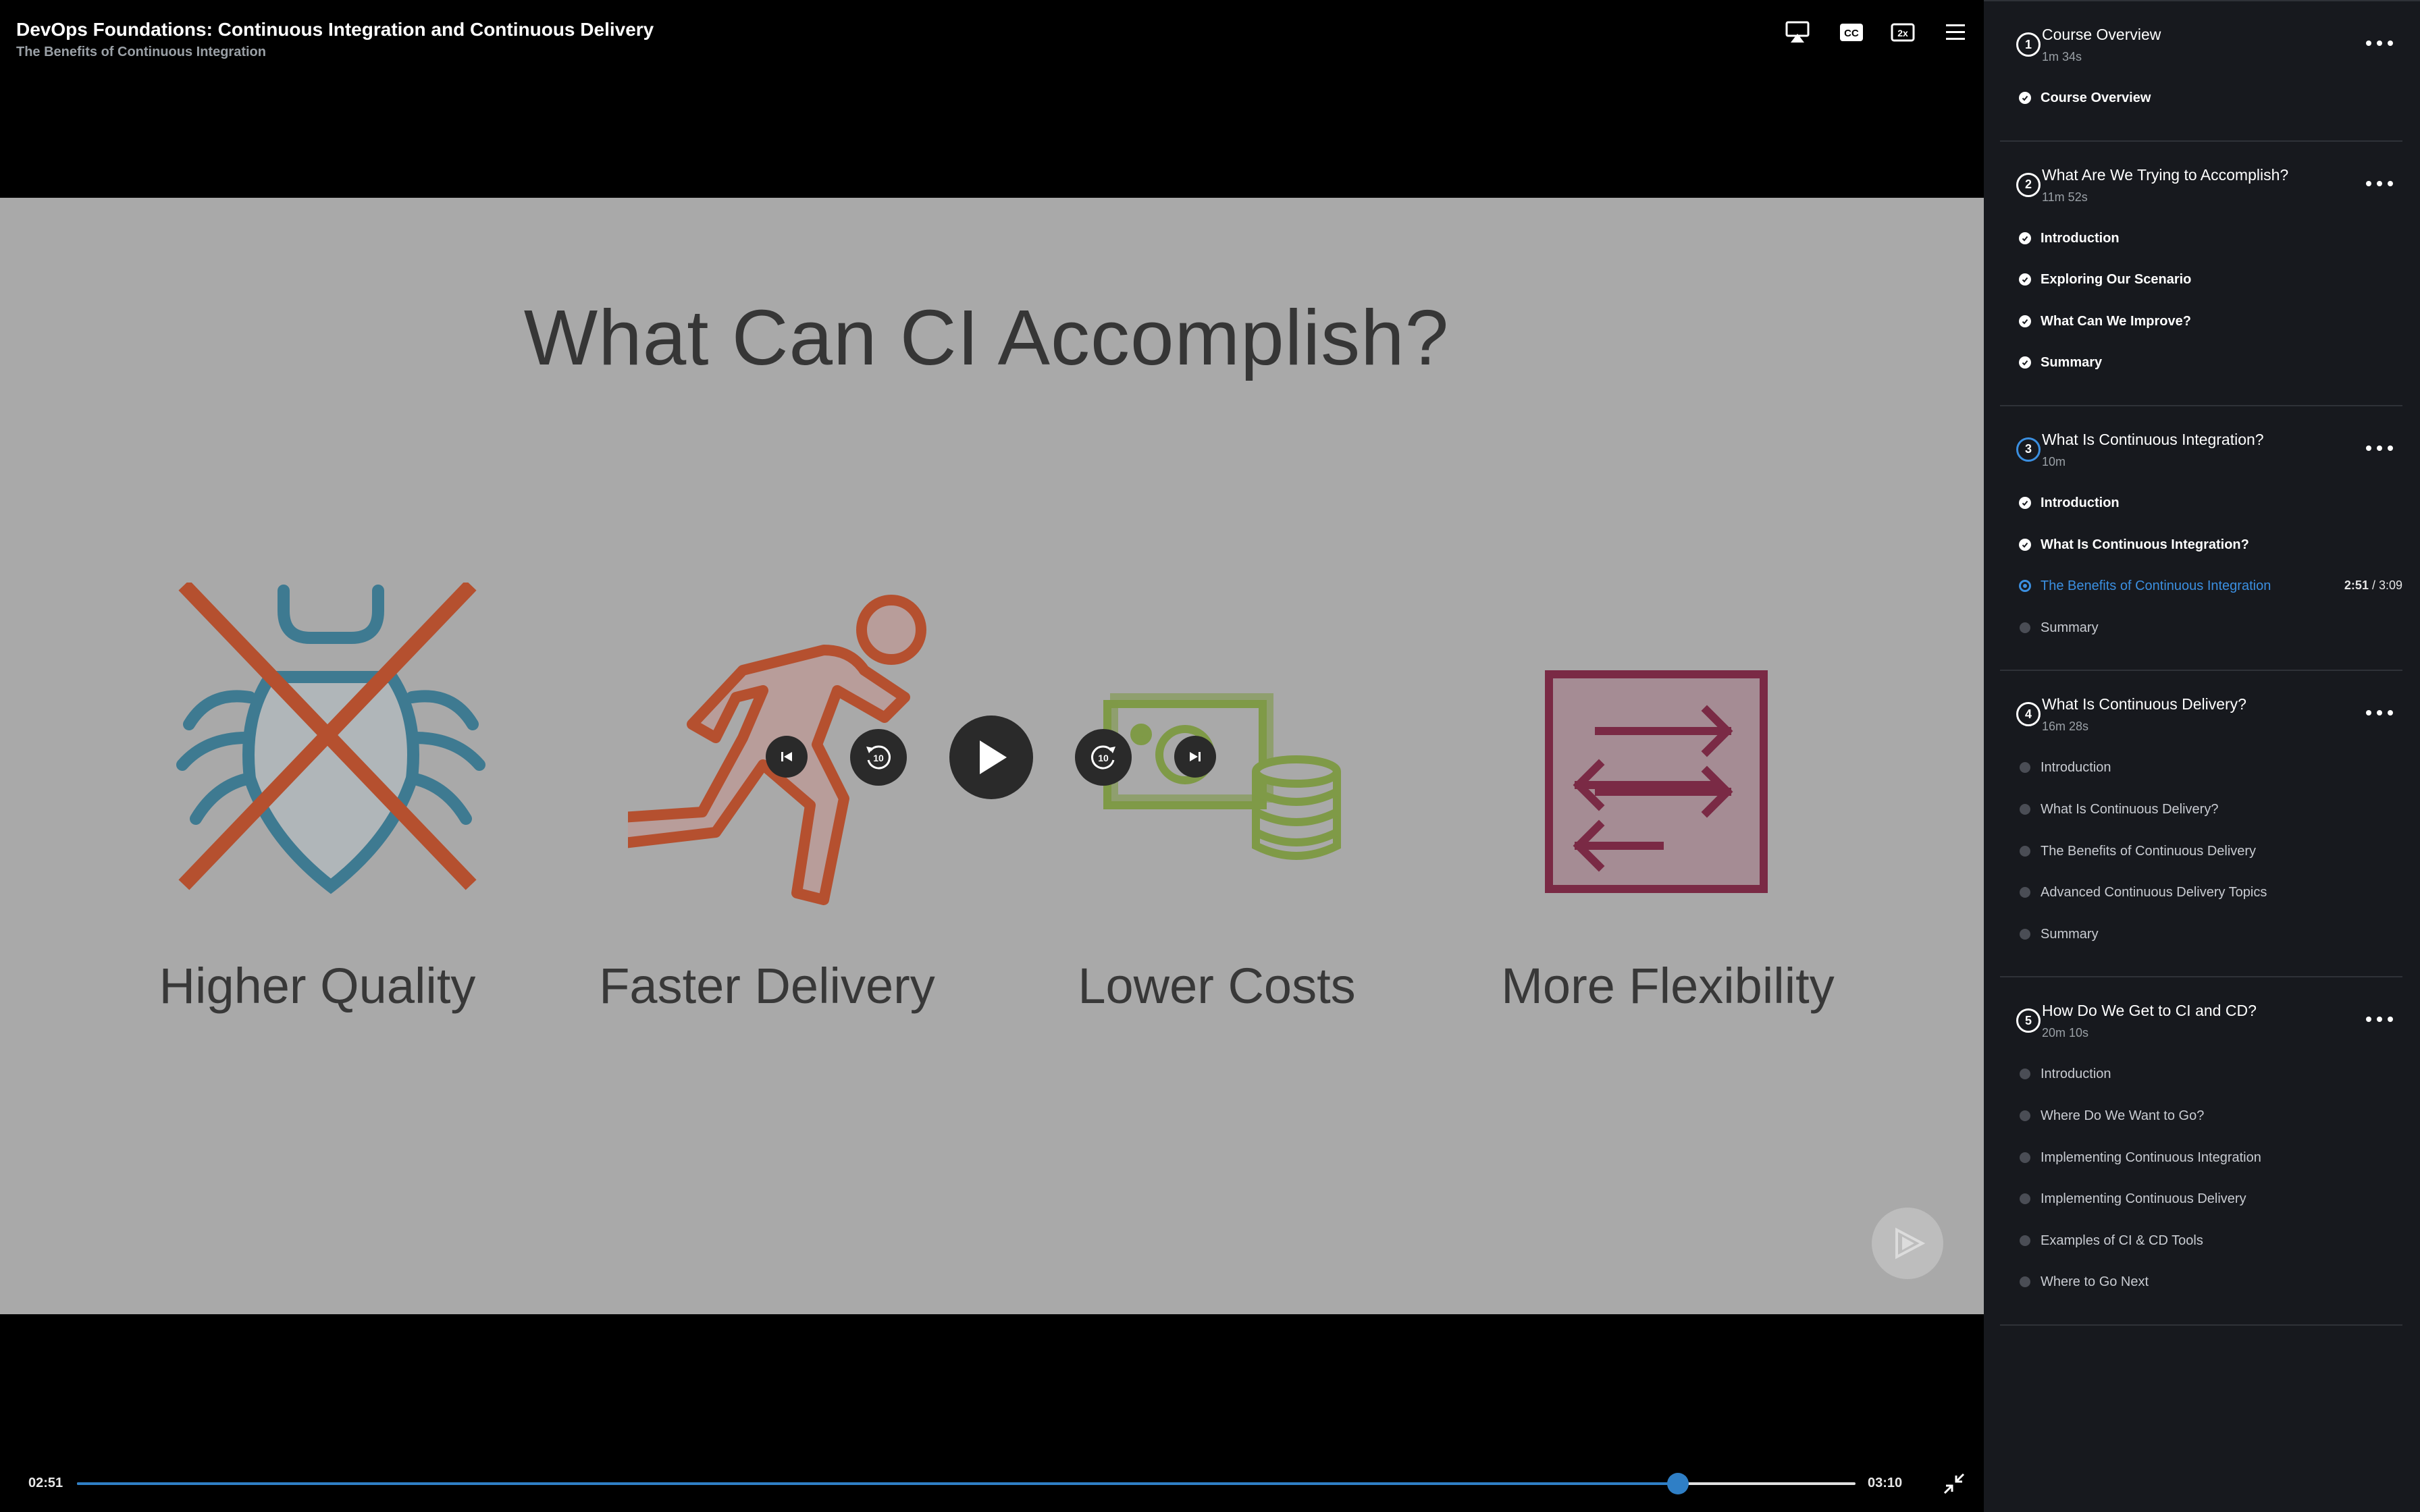  What do you see at coordinates (2201, 33) in the screenshot?
I see `module-header: 1 Course Overview 1m 34s` at bounding box center [2201, 33].